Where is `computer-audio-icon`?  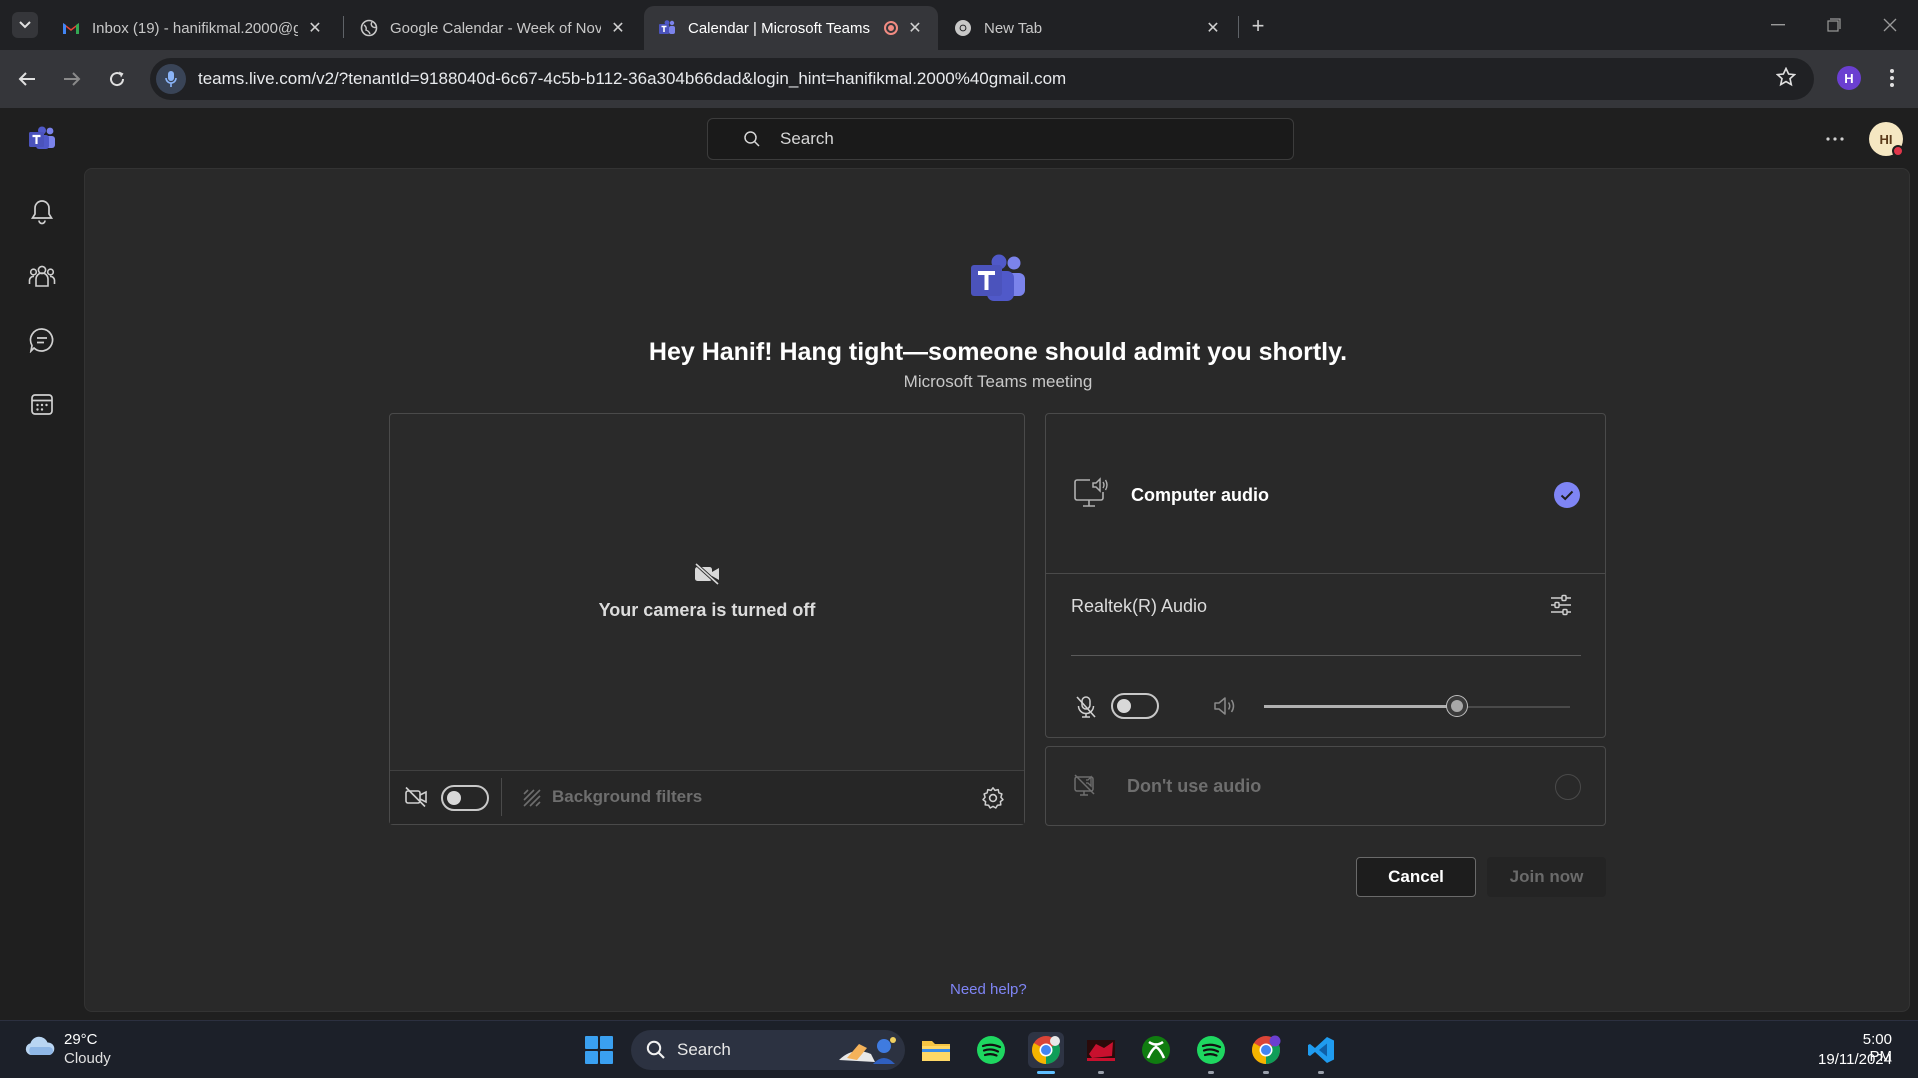 computer-audio-icon is located at coordinates (1091, 491).